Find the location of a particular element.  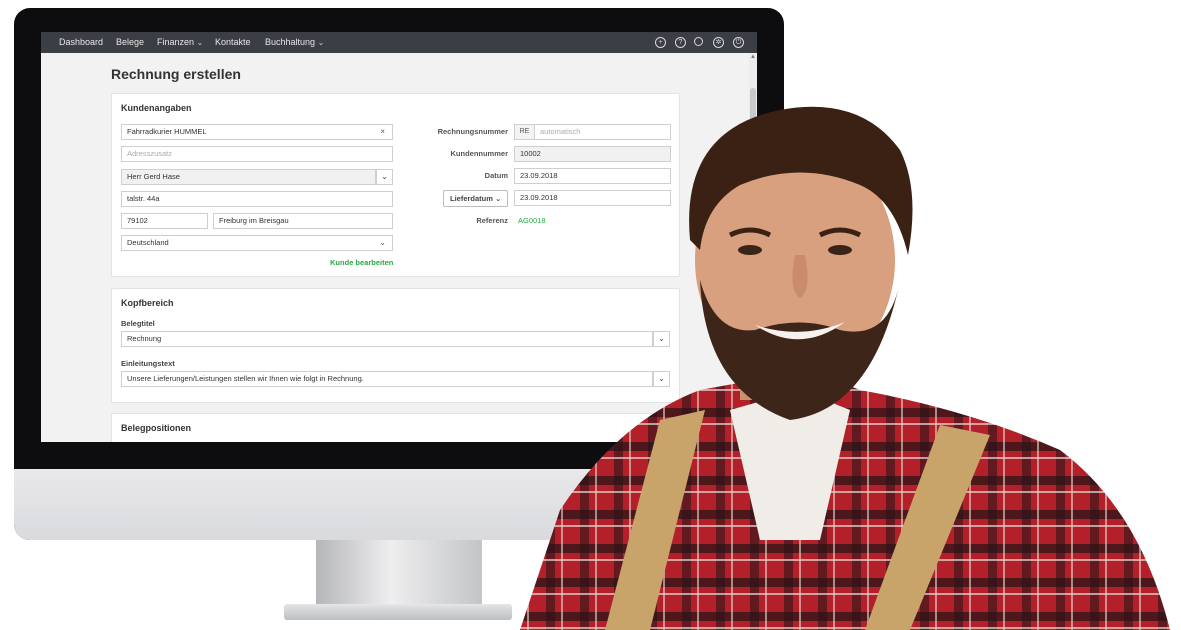

street-input: talstr. 44a is located at coordinates (257, 199).